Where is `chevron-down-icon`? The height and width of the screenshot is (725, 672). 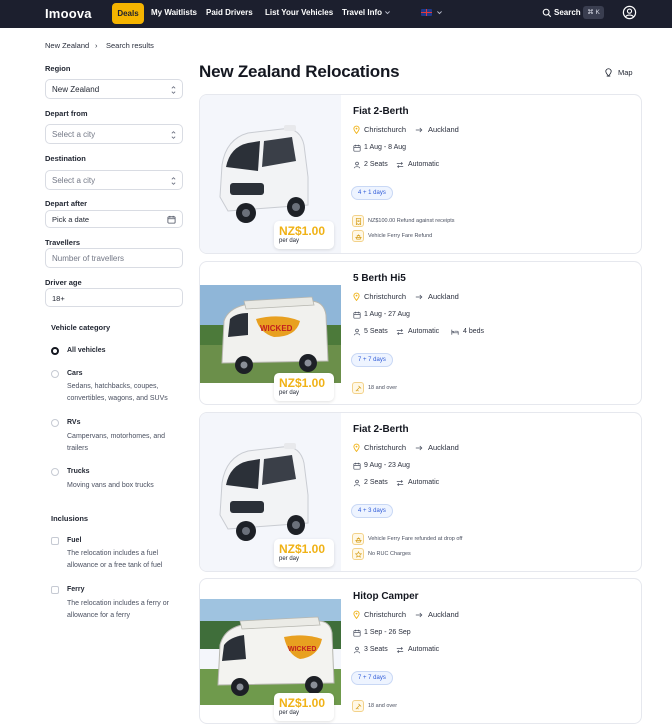 chevron-down-icon is located at coordinates (387, 13).